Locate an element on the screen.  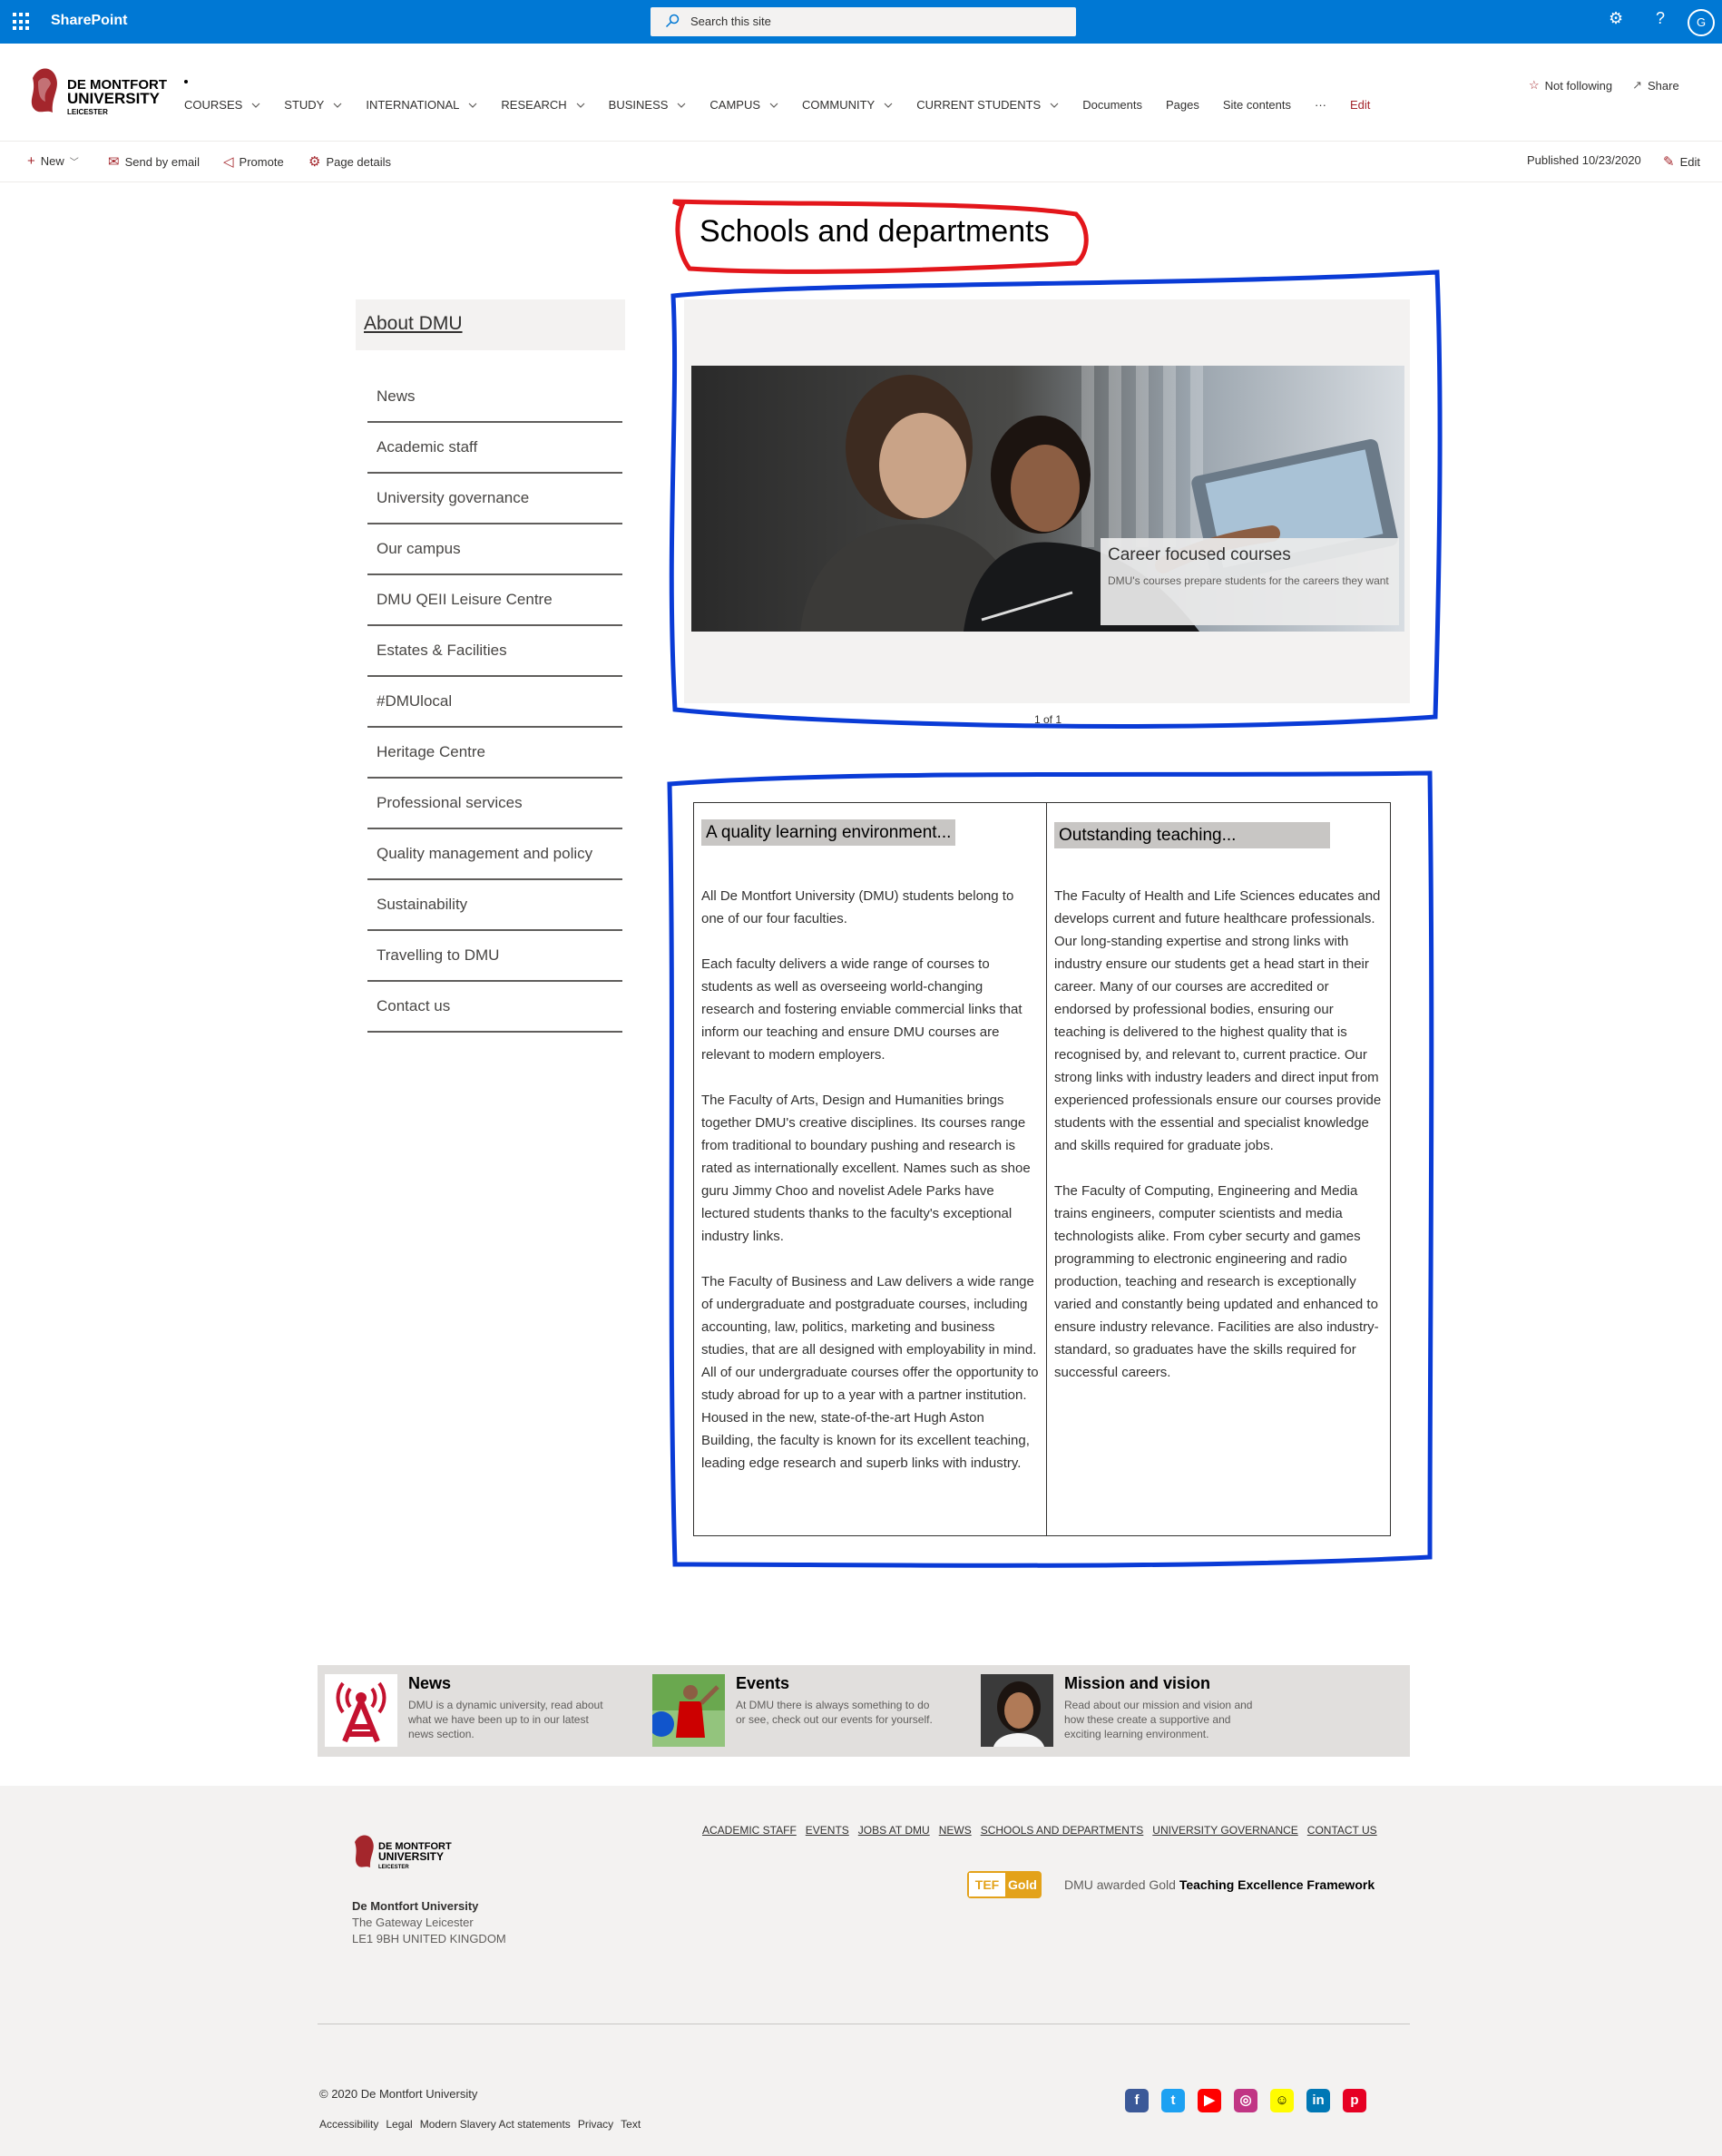
page-title: Schools and departments is located at coordinates (875, 231).